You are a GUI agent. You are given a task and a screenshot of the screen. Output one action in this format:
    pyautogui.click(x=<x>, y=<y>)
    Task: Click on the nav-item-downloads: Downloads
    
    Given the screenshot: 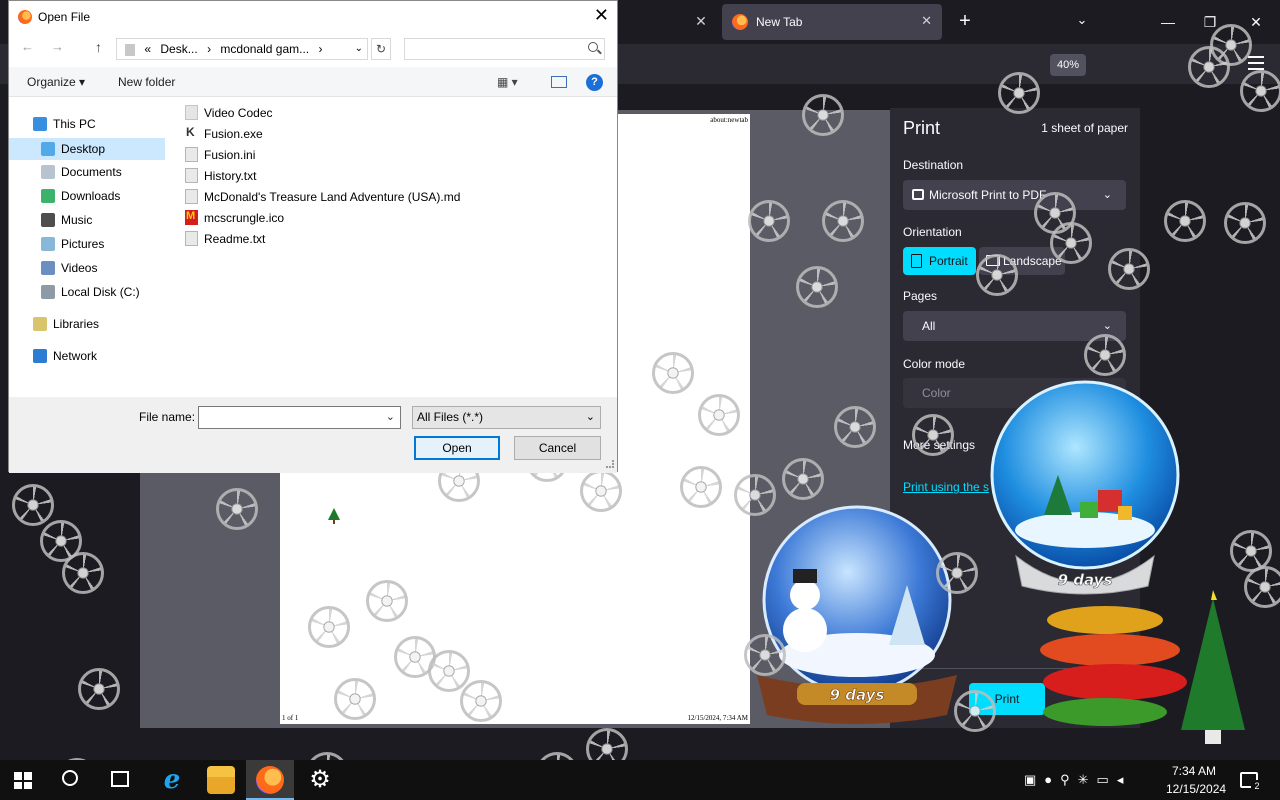 What is the action you would take?
    pyautogui.click(x=80, y=196)
    